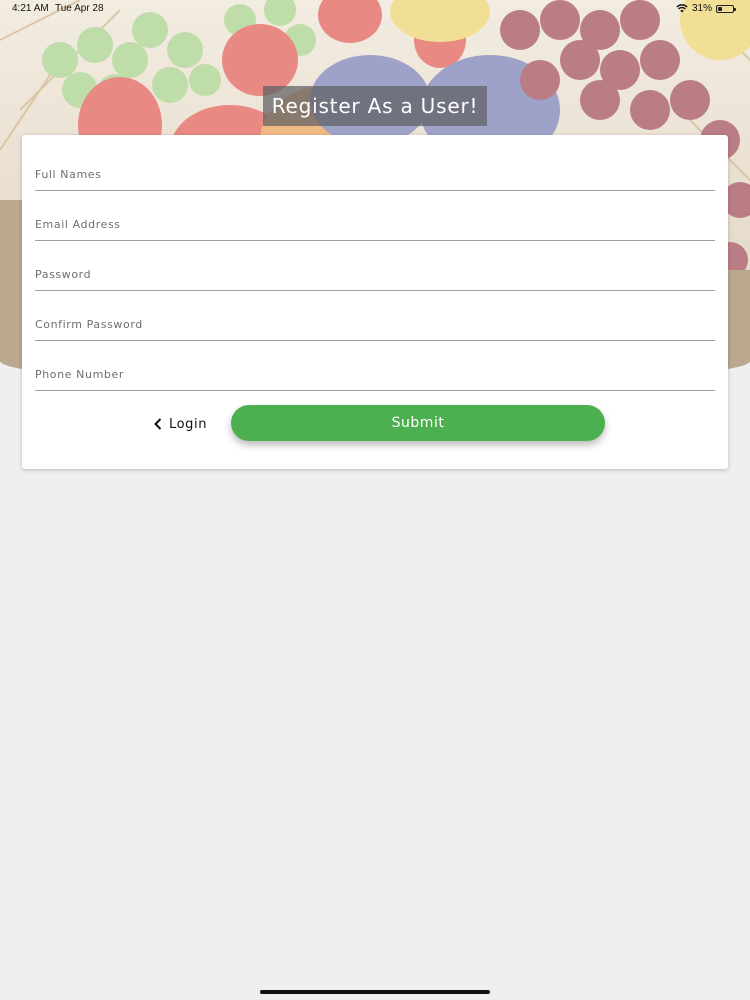 This screenshot has width=750, height=1000. I want to click on full-names-input, so click(375, 174).